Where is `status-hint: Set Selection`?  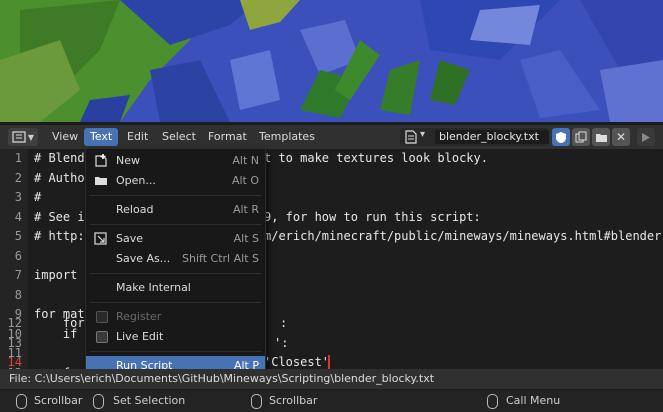
status-hint: Set Selection is located at coordinates (149, 400).